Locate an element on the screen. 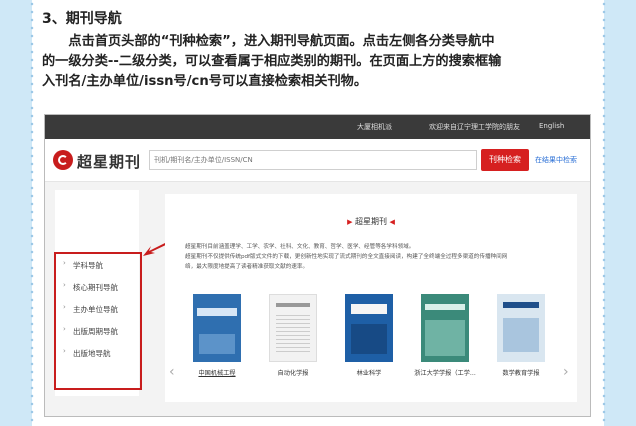 This screenshot has height=426, width=636. paragraph-line-1: 点击首页头部的“刊种检索”，进入期刊导航页面。点击左侧各分类导航中 is located at coordinates (281, 41).